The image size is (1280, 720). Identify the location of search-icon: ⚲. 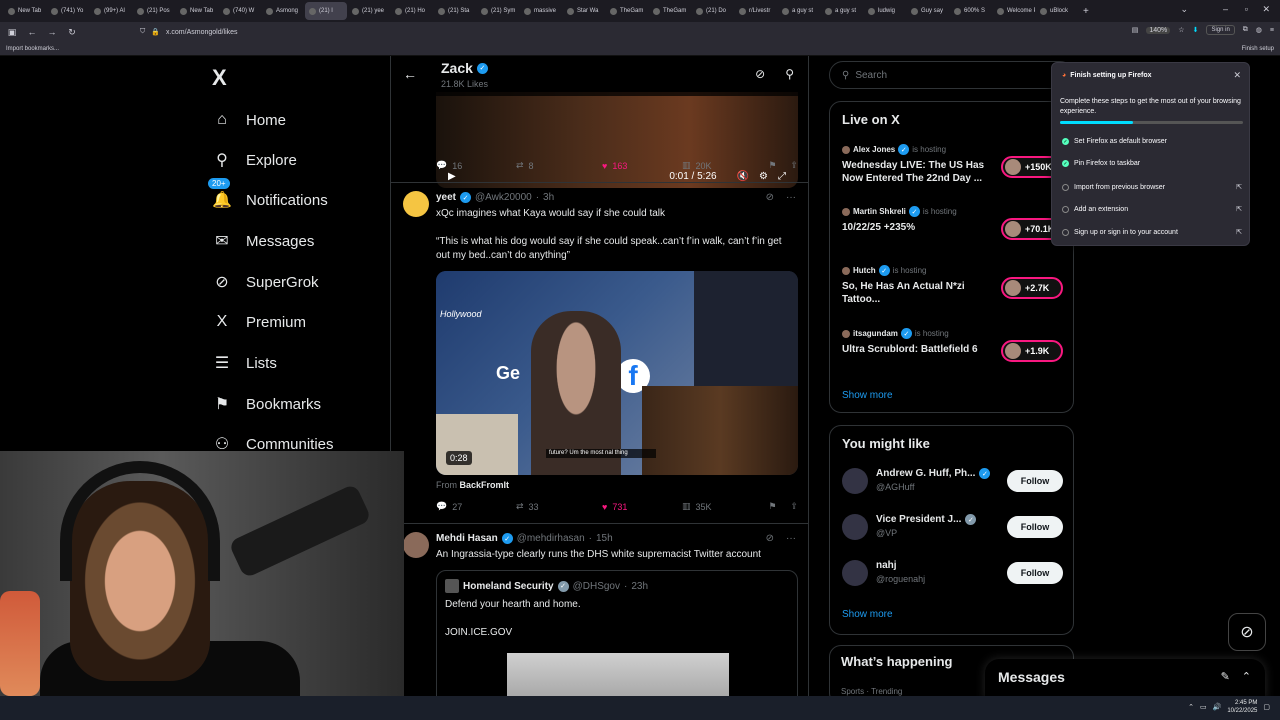
(789, 74).